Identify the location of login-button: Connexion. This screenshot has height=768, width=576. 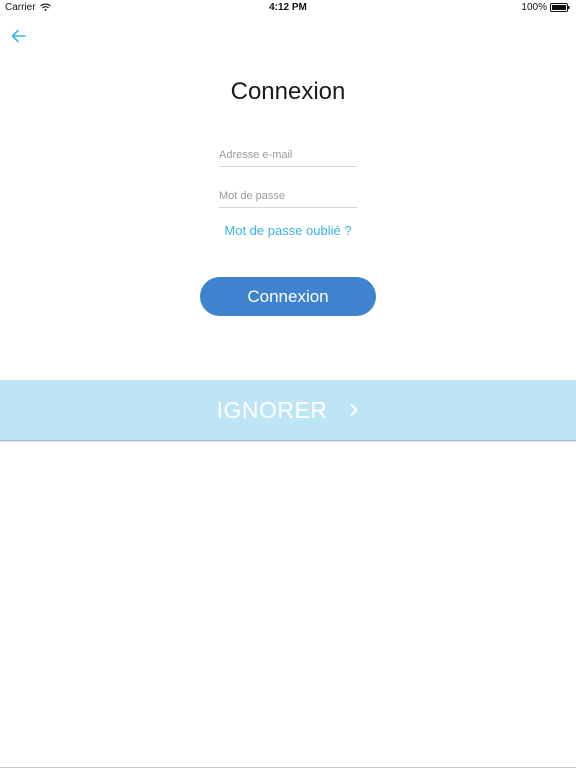
(288, 296).